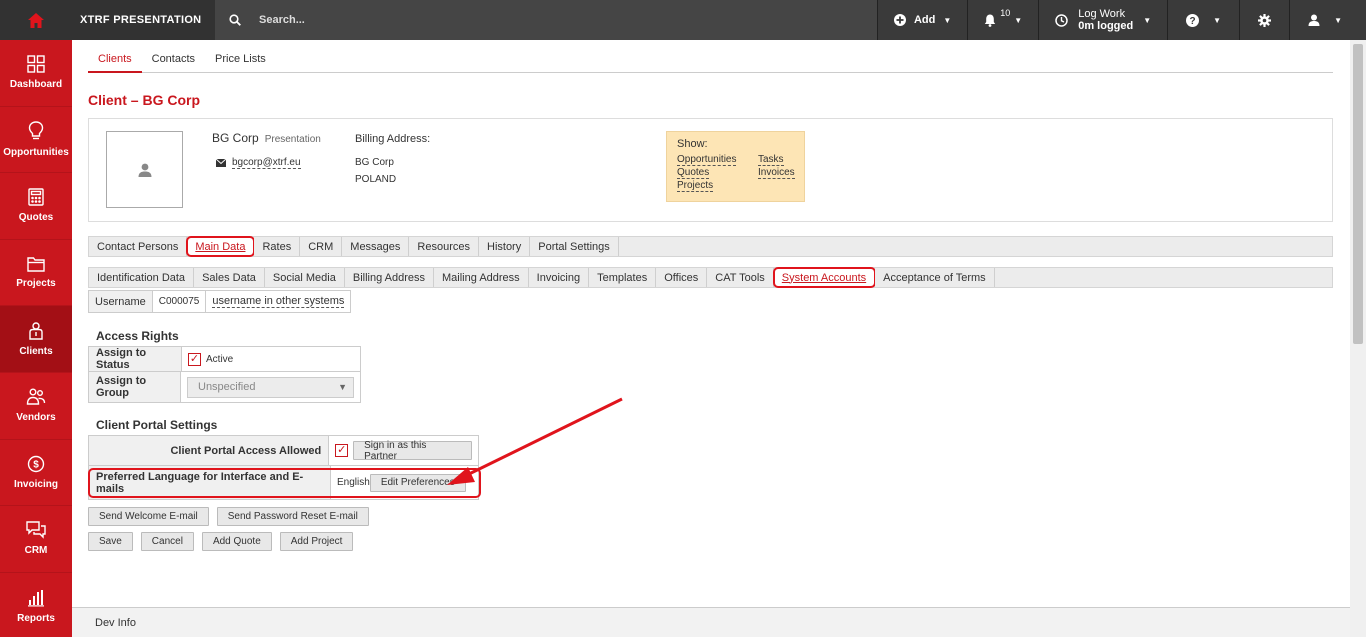  I want to click on action-buttons: Save Cancel Add Quote Add Project, so click(221, 541).